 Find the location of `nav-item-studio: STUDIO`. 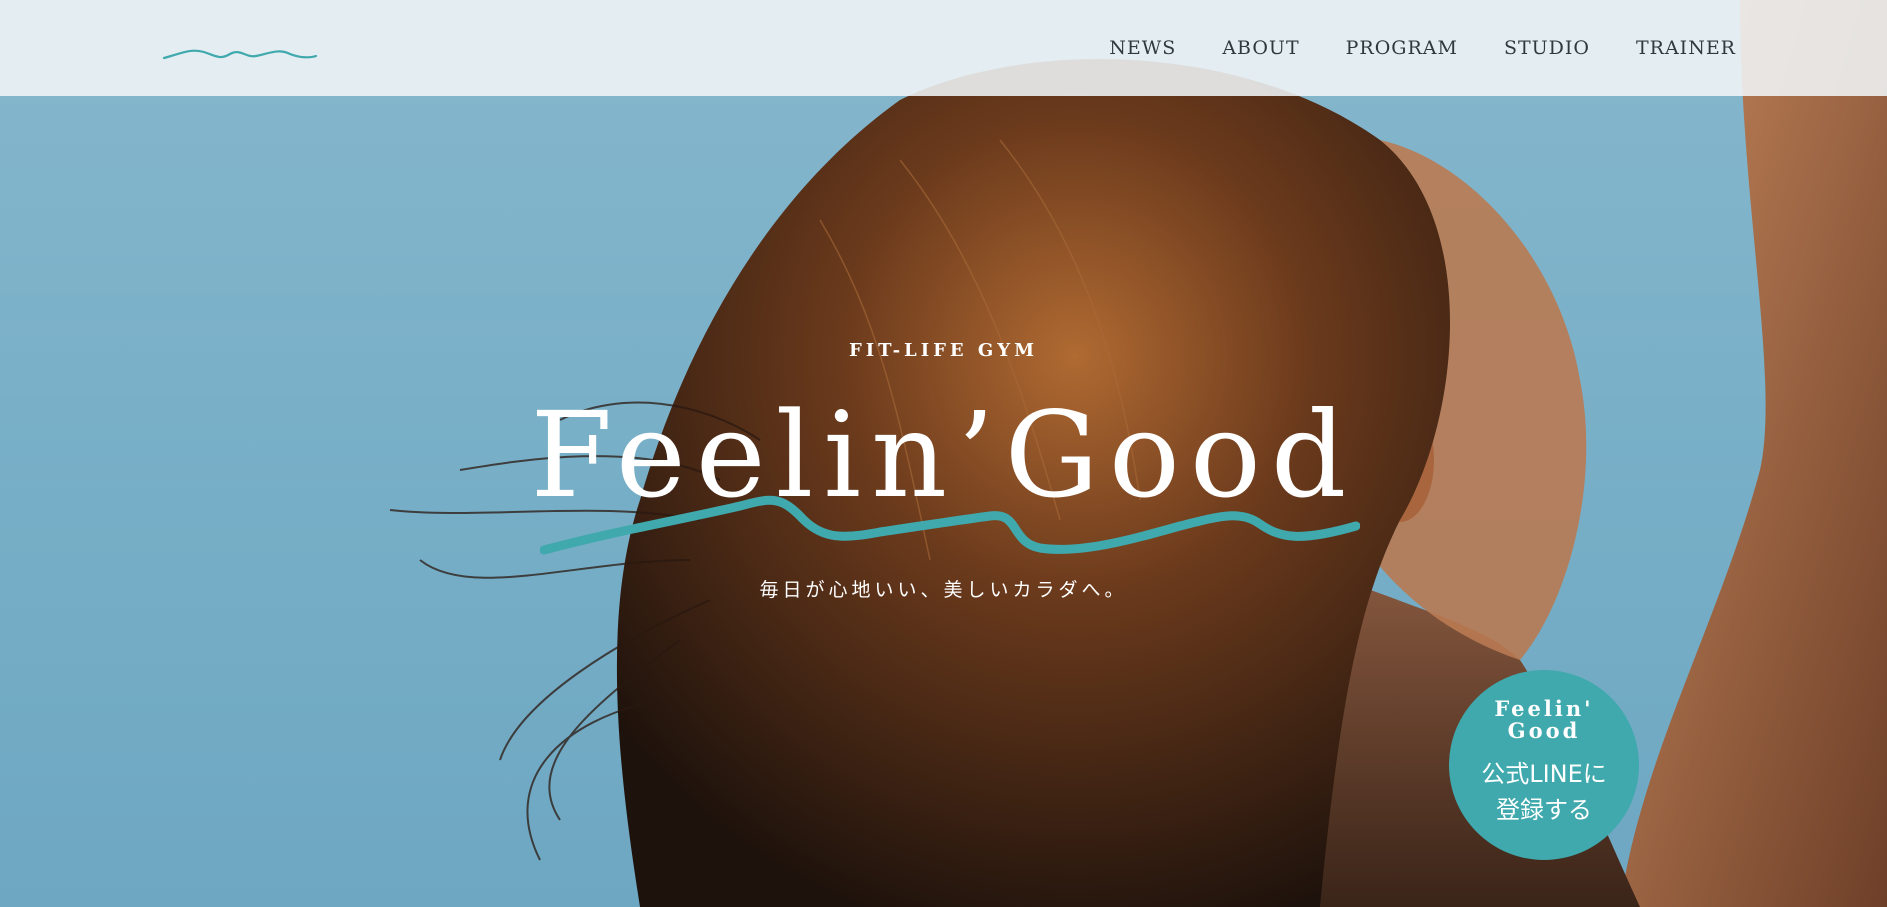

nav-item-studio: STUDIO is located at coordinates (1547, 48).